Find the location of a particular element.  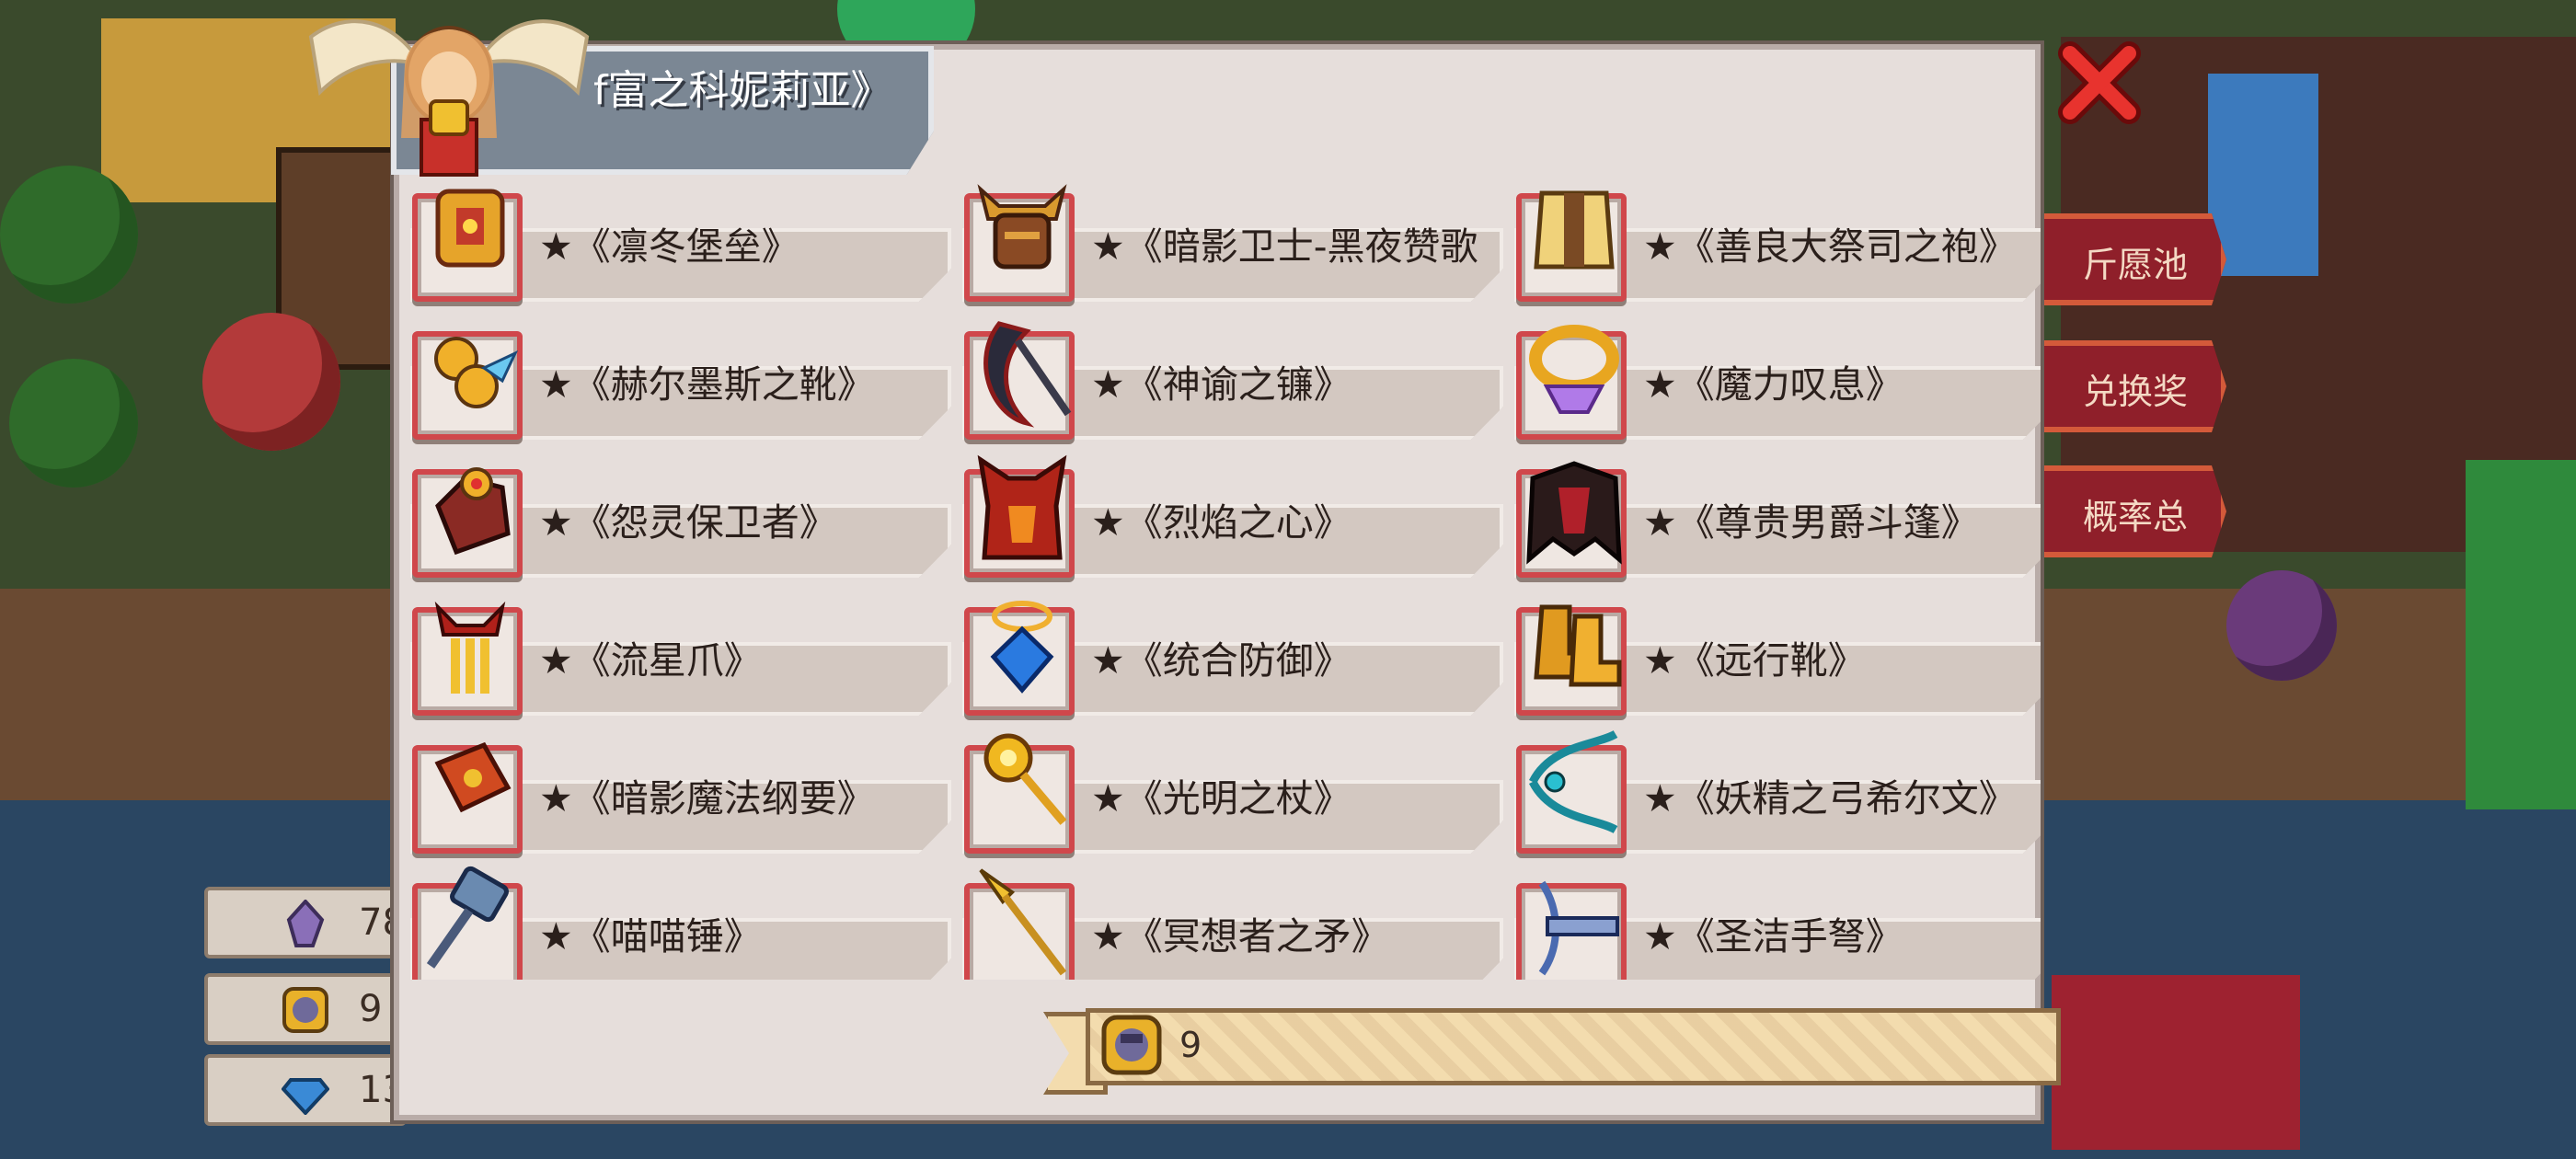

currency-crystal: 78 is located at coordinates (305, 922).